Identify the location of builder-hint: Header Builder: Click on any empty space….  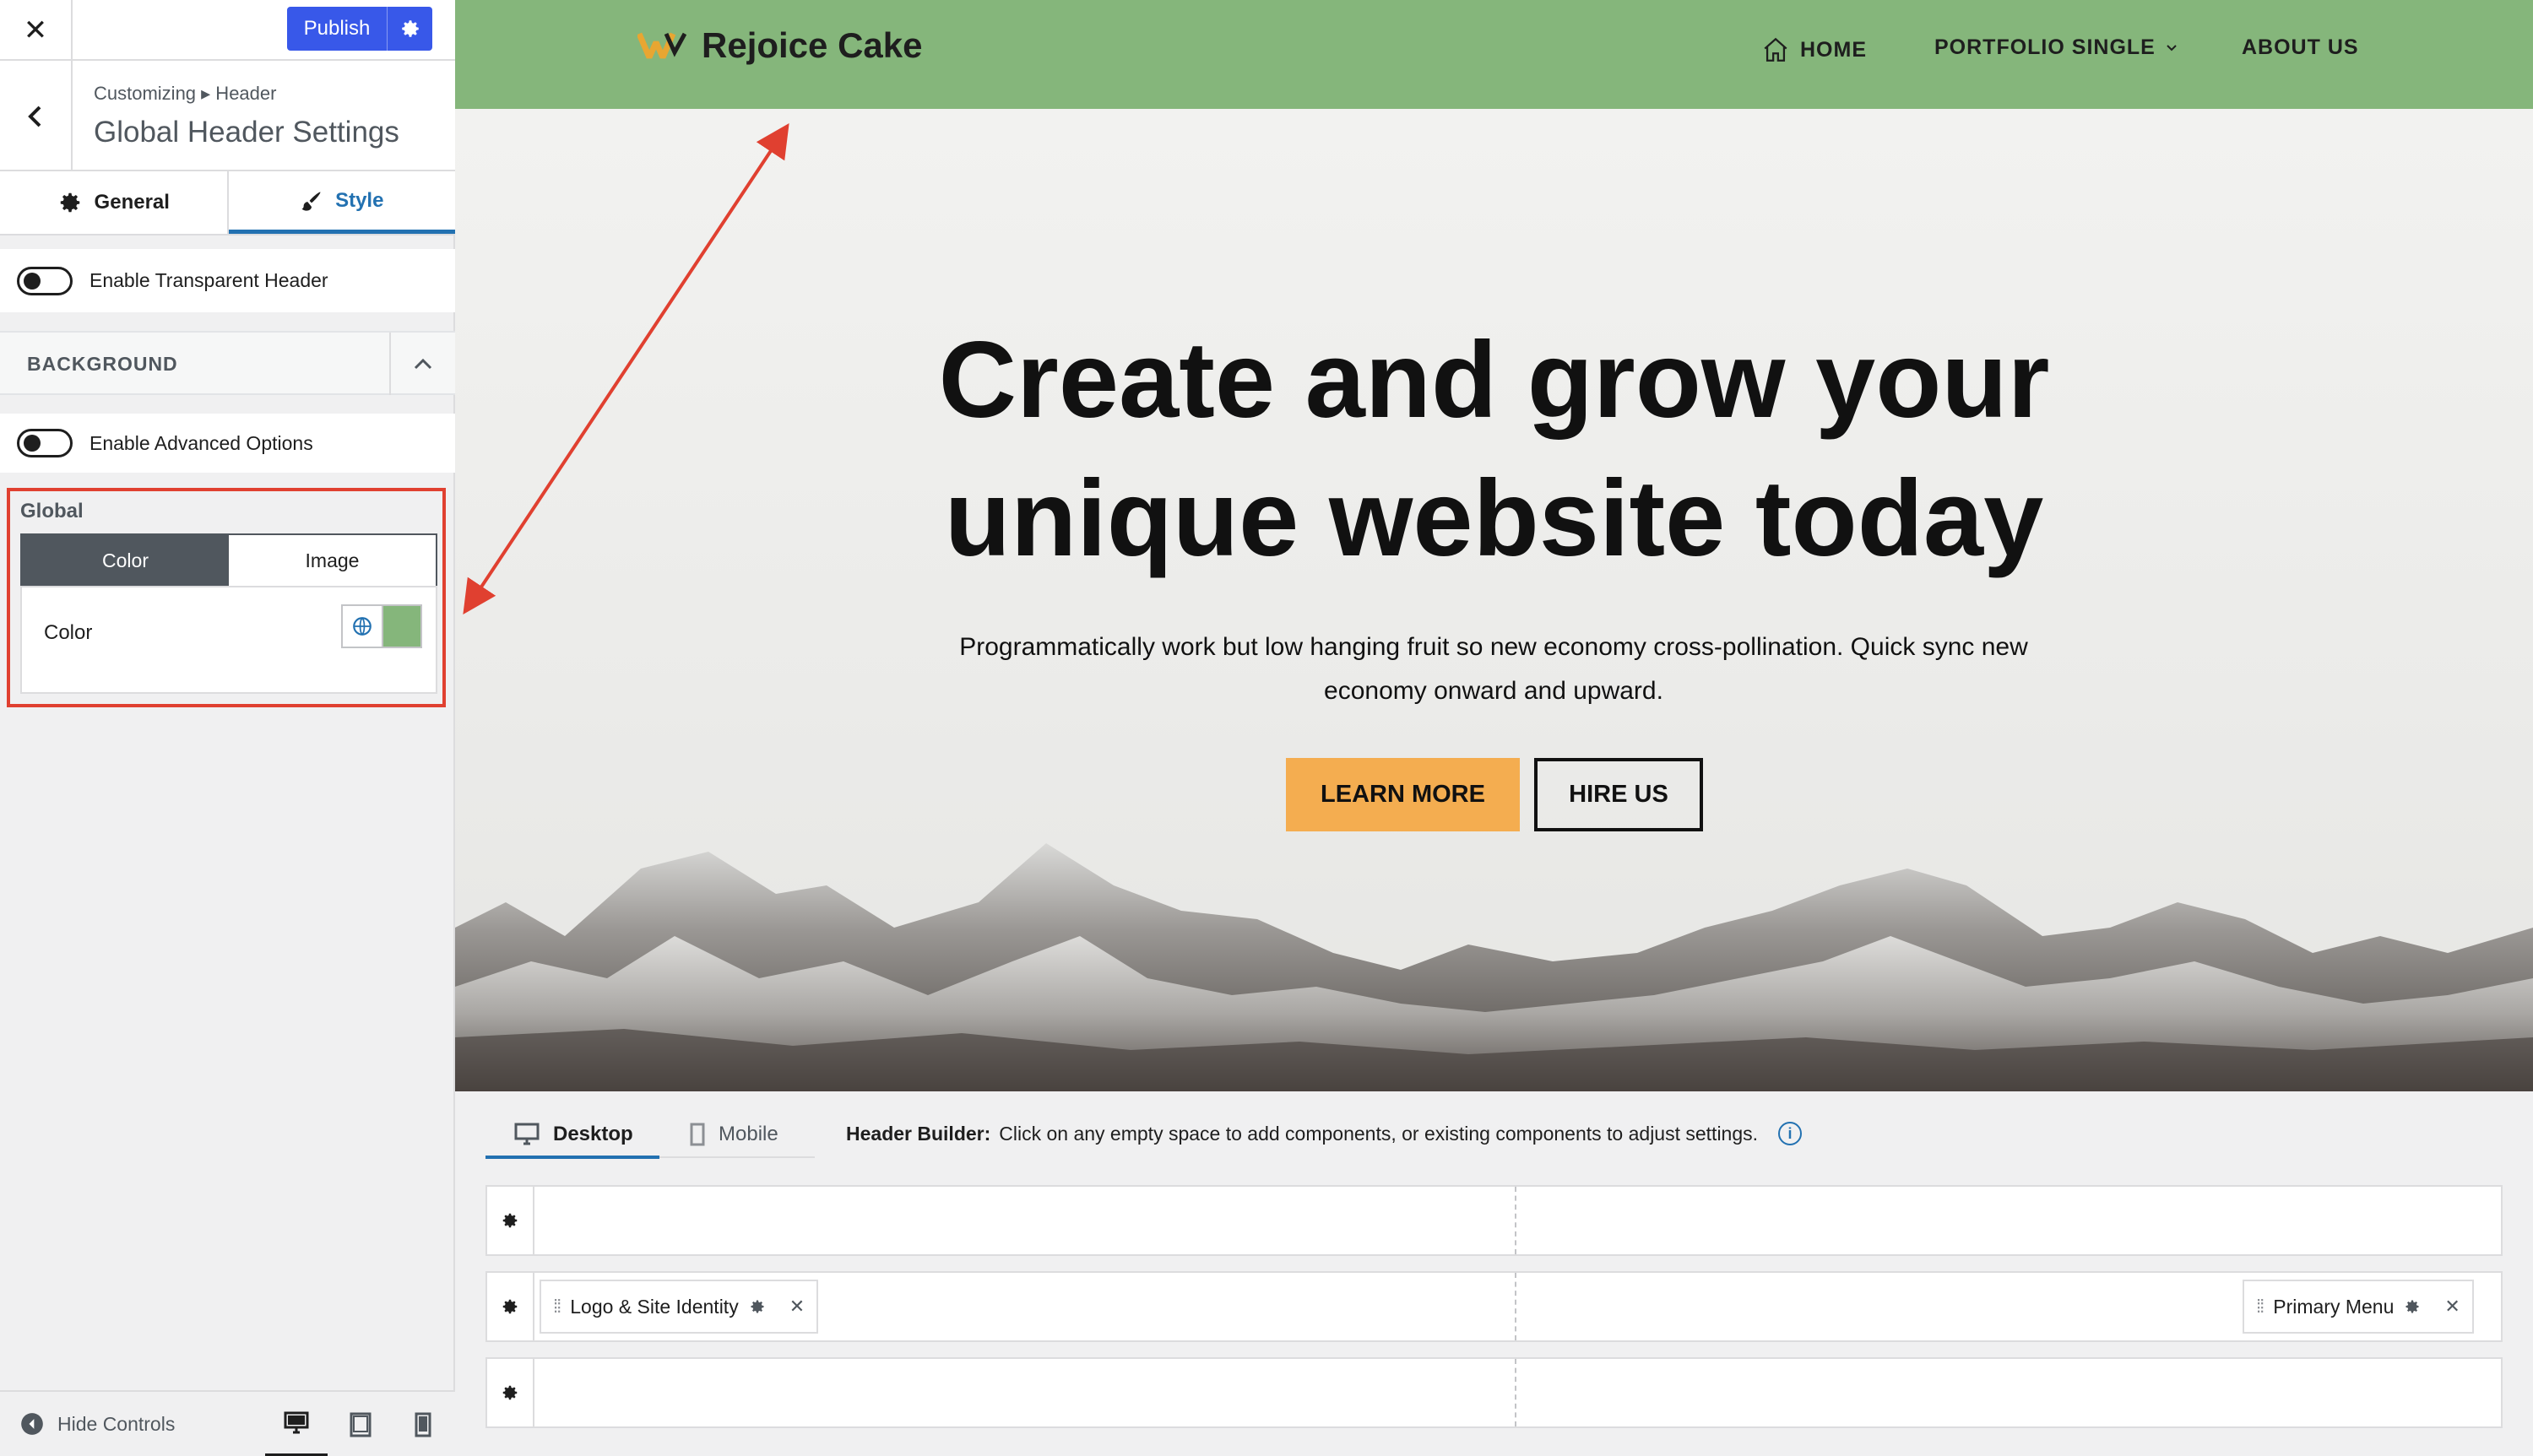
(1325, 1133).